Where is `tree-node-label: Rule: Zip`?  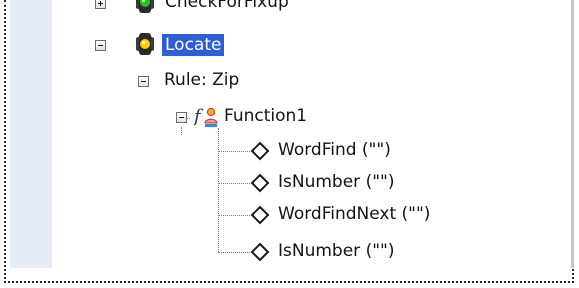
tree-node-label: Rule: Zip is located at coordinates (202, 80).